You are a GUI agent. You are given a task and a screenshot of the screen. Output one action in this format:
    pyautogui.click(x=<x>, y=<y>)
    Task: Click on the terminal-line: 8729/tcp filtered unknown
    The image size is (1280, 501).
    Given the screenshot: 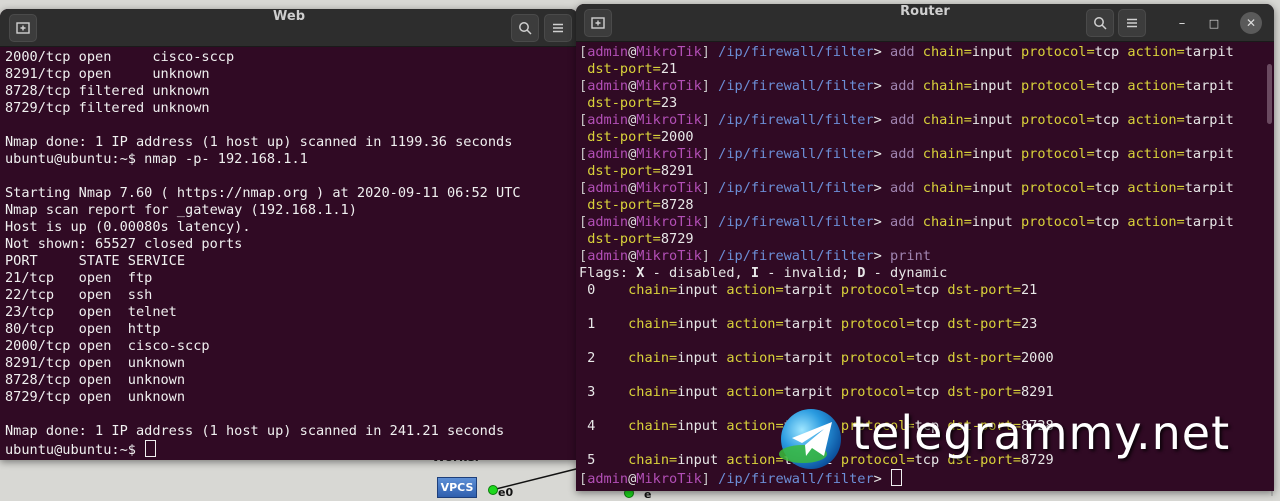 What is the action you would take?
    pyautogui.click(x=107, y=108)
    